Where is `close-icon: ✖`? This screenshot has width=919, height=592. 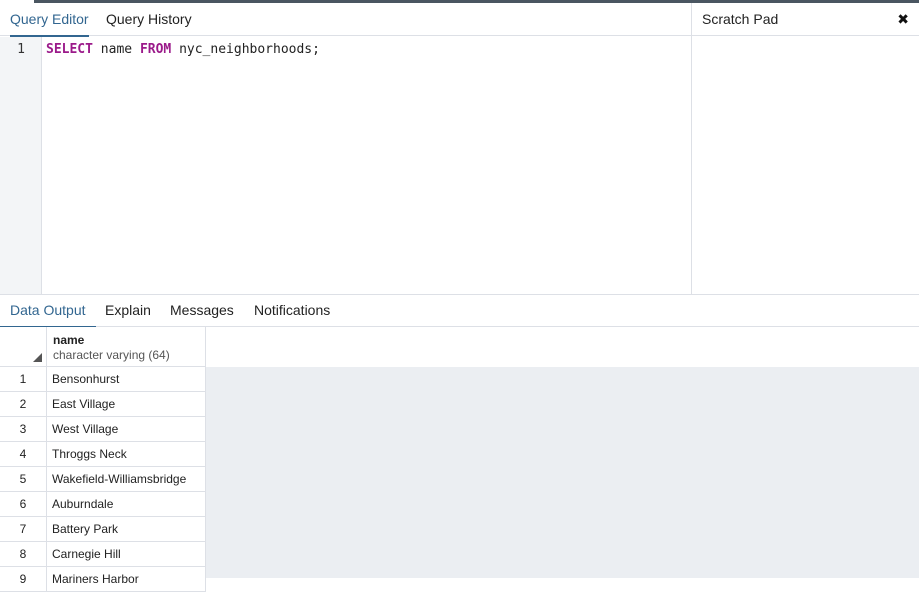
close-icon: ✖ is located at coordinates (903, 19).